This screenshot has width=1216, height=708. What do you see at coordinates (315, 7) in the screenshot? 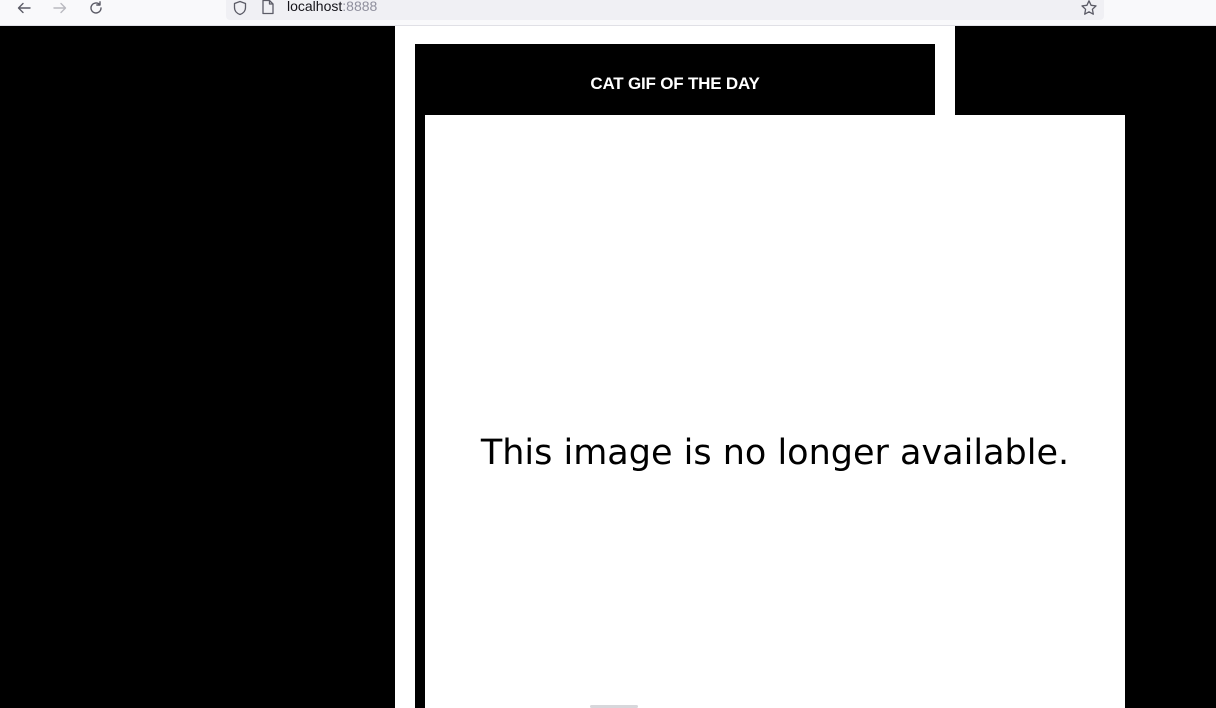
I see `url-host: localhost` at bounding box center [315, 7].